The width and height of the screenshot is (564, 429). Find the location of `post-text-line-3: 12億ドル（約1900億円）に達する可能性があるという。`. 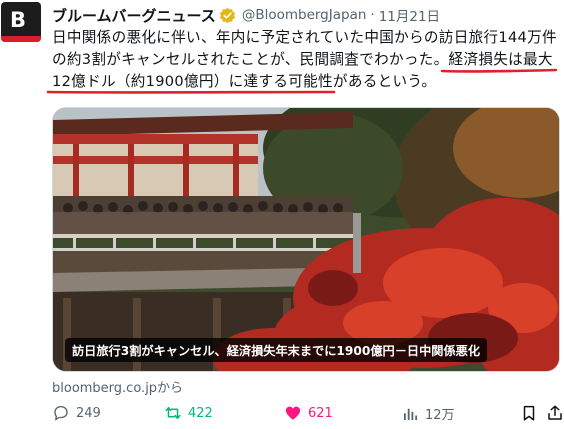

post-text-line-3: 12億ドル（約1900億円）に達する可能性があるという。 is located at coordinates (307, 82).